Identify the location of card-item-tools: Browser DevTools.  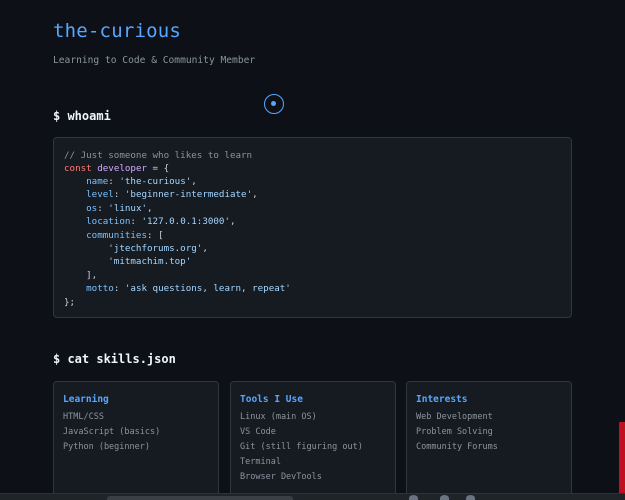
(281, 477).